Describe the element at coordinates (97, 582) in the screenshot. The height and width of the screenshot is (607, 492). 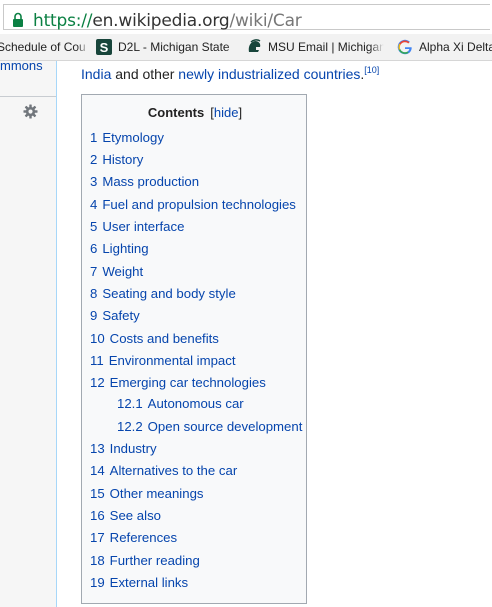
I see `toc-number: 19` at that location.